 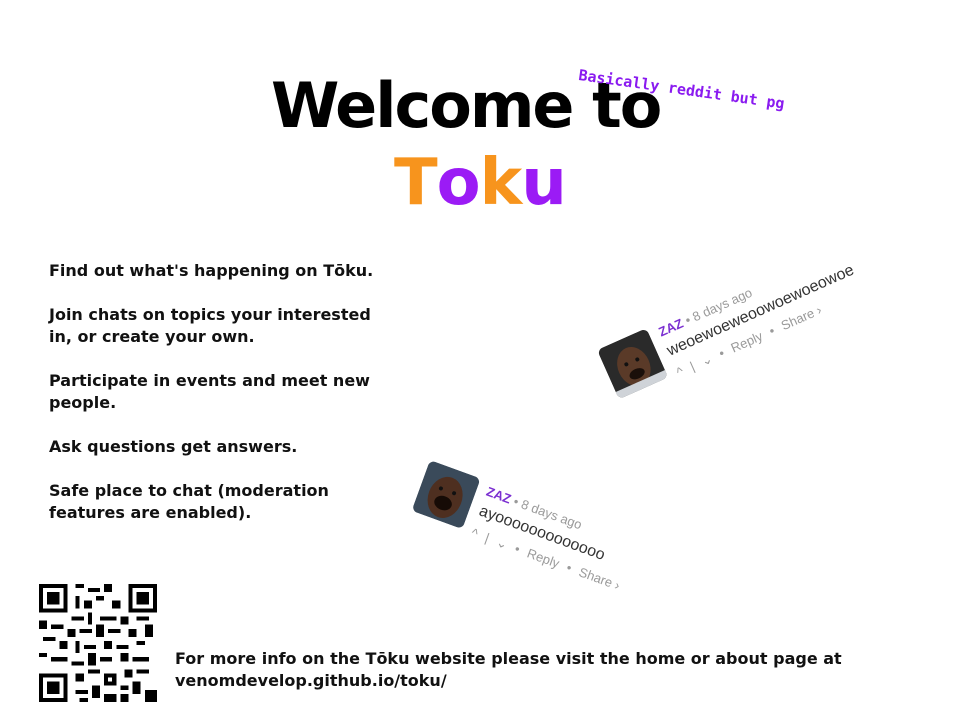 I want to click on feature-item: Find out what's happening on Tōku., so click(x=211, y=270).